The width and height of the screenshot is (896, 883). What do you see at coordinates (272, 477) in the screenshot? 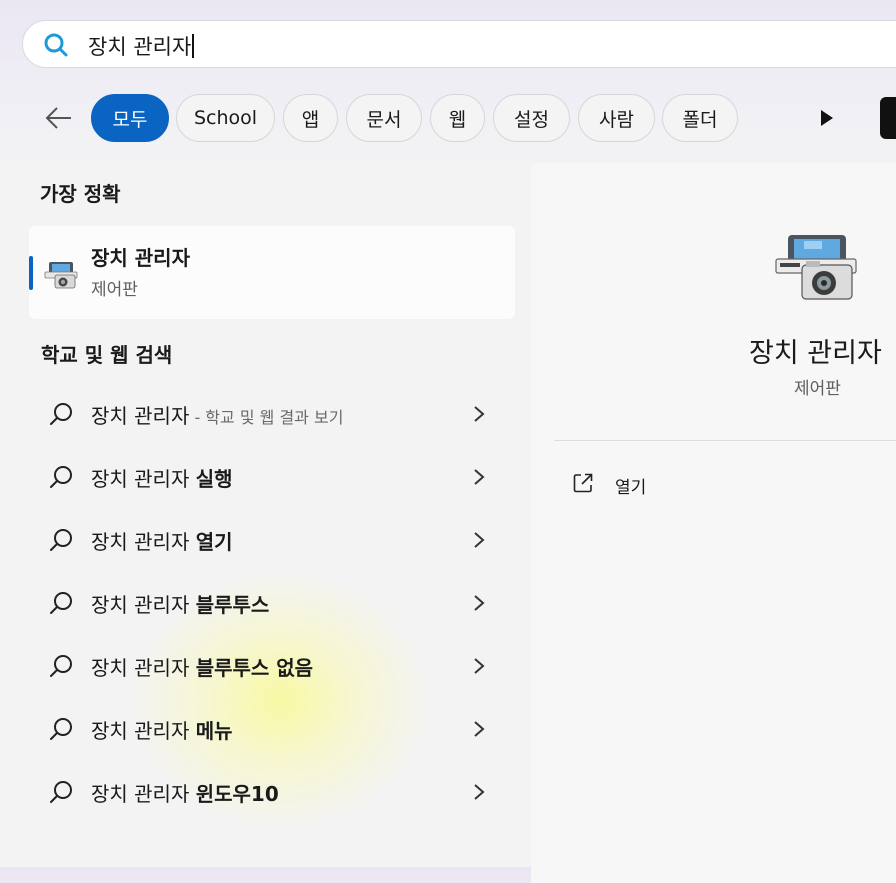
I see `web-result-1: 장치 관리자 실행` at bounding box center [272, 477].